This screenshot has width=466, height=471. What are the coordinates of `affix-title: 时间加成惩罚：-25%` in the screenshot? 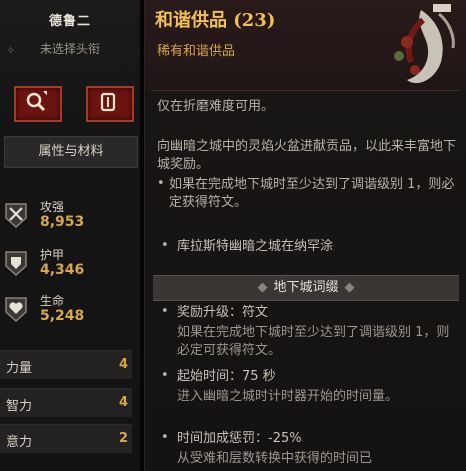 It's located at (239, 438).